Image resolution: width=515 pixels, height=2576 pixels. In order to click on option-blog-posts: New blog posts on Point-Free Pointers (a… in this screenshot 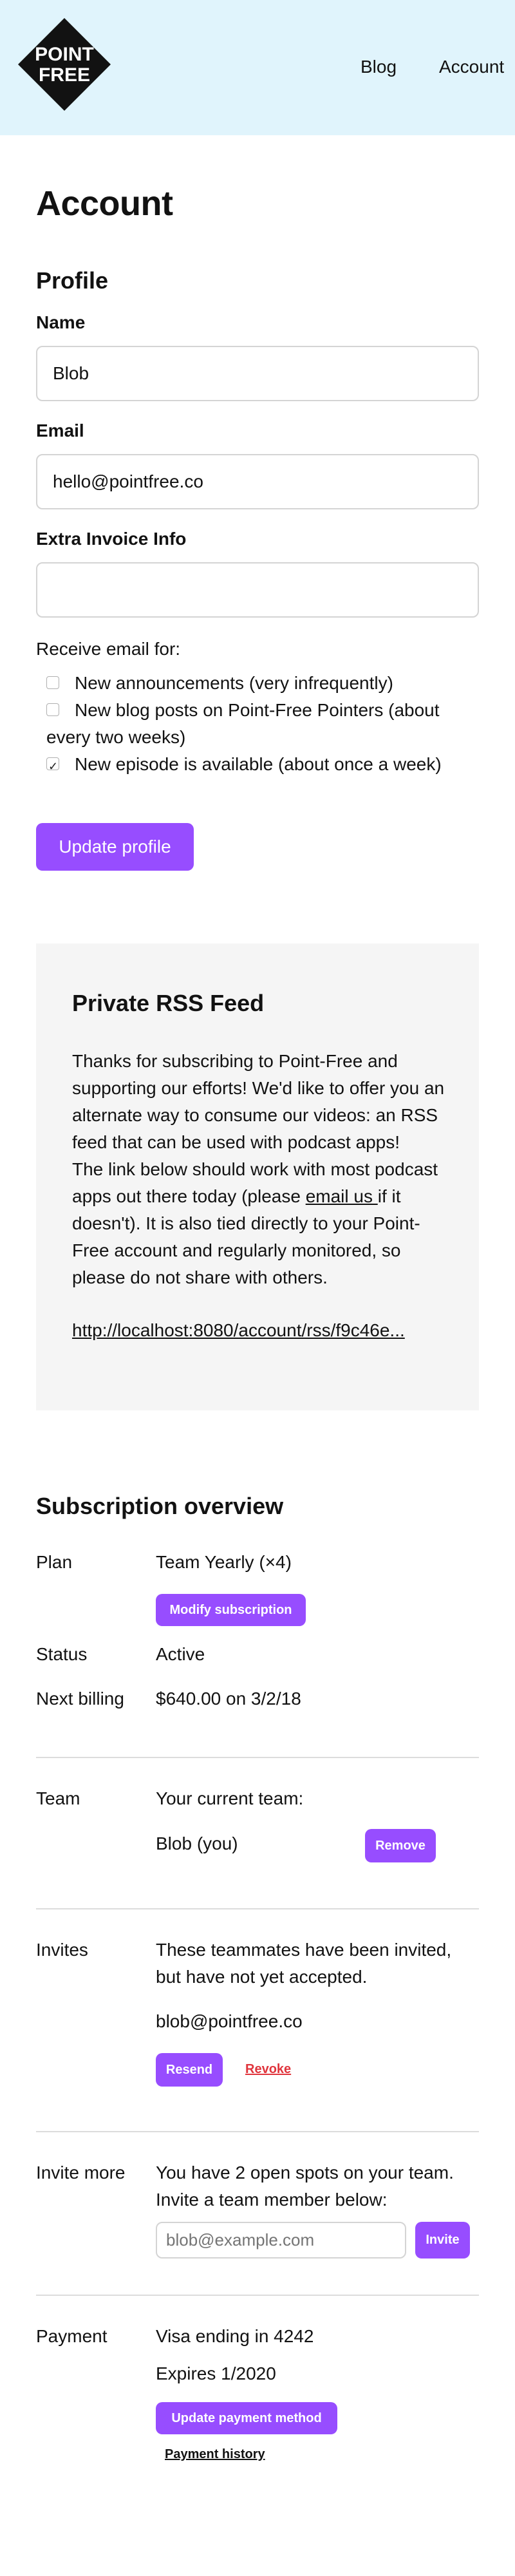, I will do `click(265, 724)`.